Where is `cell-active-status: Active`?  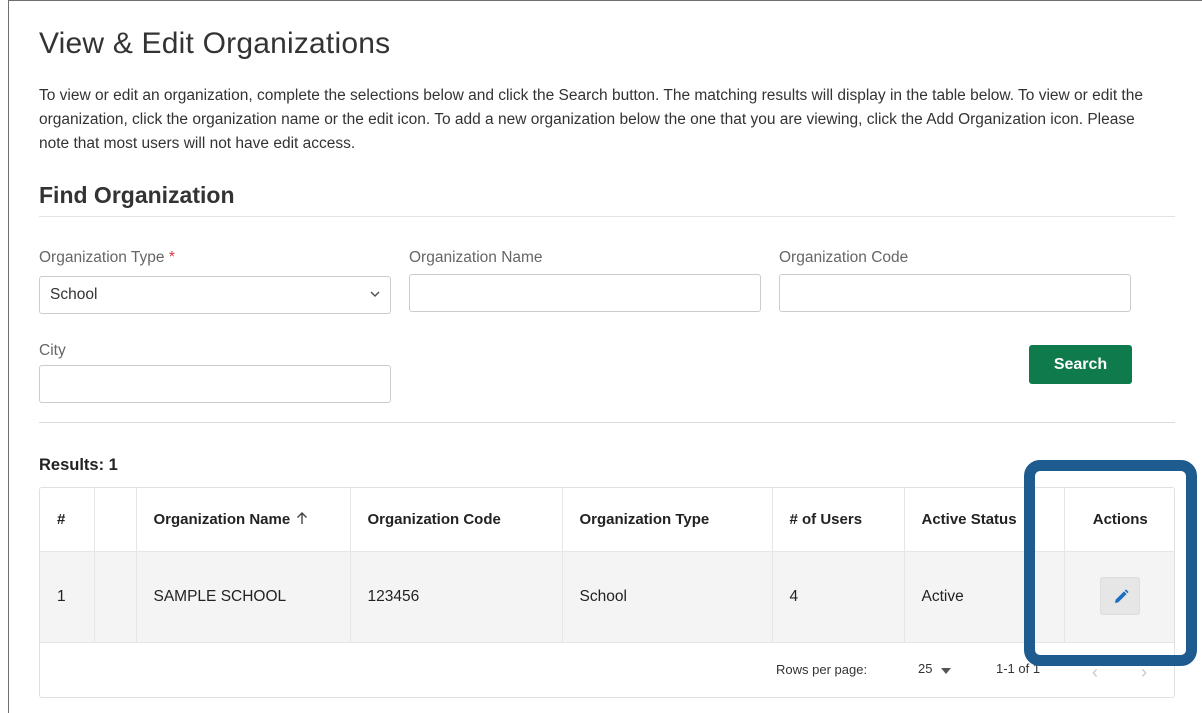
cell-active-status: Active is located at coordinates (984, 597).